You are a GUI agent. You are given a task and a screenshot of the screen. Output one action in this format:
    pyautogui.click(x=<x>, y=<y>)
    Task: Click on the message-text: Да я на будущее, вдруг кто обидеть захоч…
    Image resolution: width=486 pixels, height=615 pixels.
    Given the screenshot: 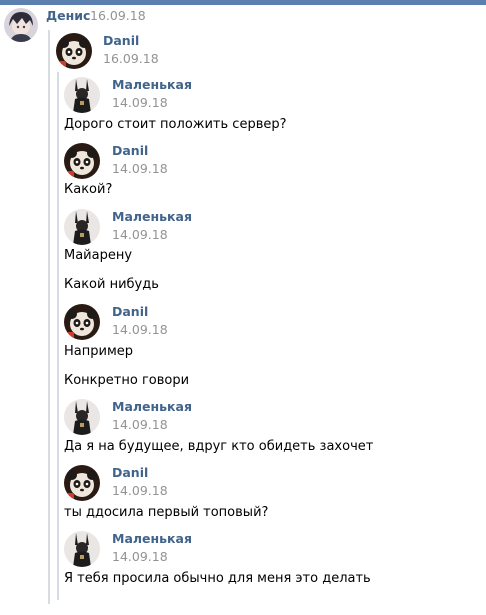 What is the action you would take?
    pyautogui.click(x=219, y=446)
    